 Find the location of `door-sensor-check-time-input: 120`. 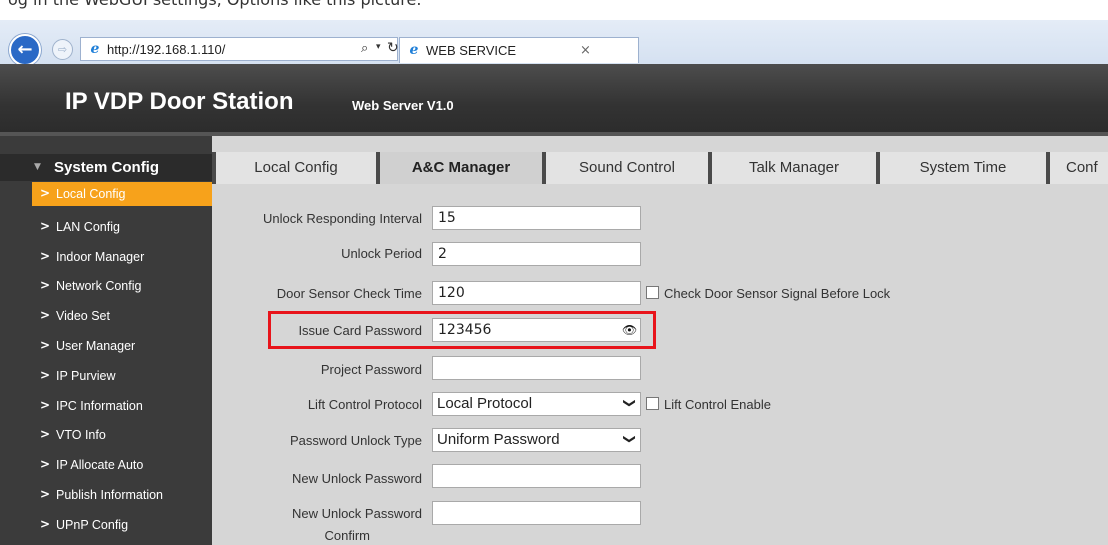

door-sensor-check-time-input: 120 is located at coordinates (536, 293).